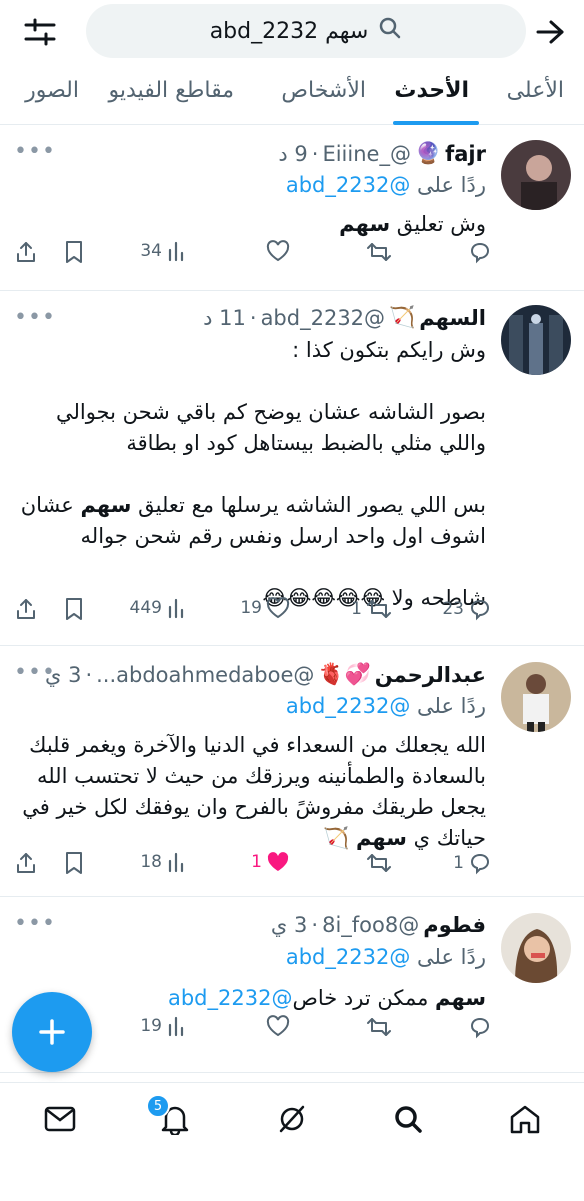 The width and height of the screenshot is (584, 1201). I want to click on views-button: 18, so click(164, 862).